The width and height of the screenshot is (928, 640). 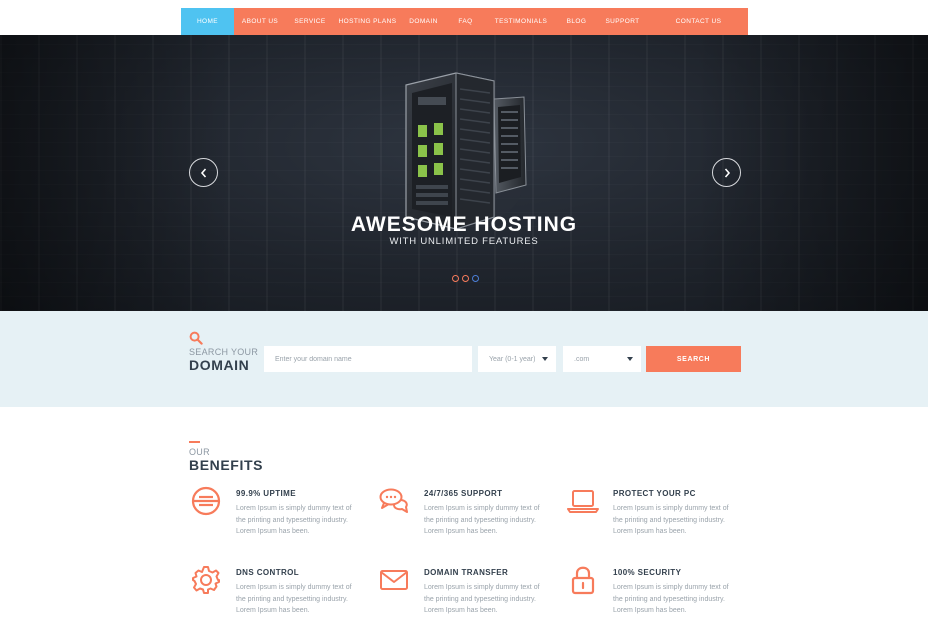 What do you see at coordinates (394, 580) in the screenshot?
I see `envelope-icon` at bounding box center [394, 580].